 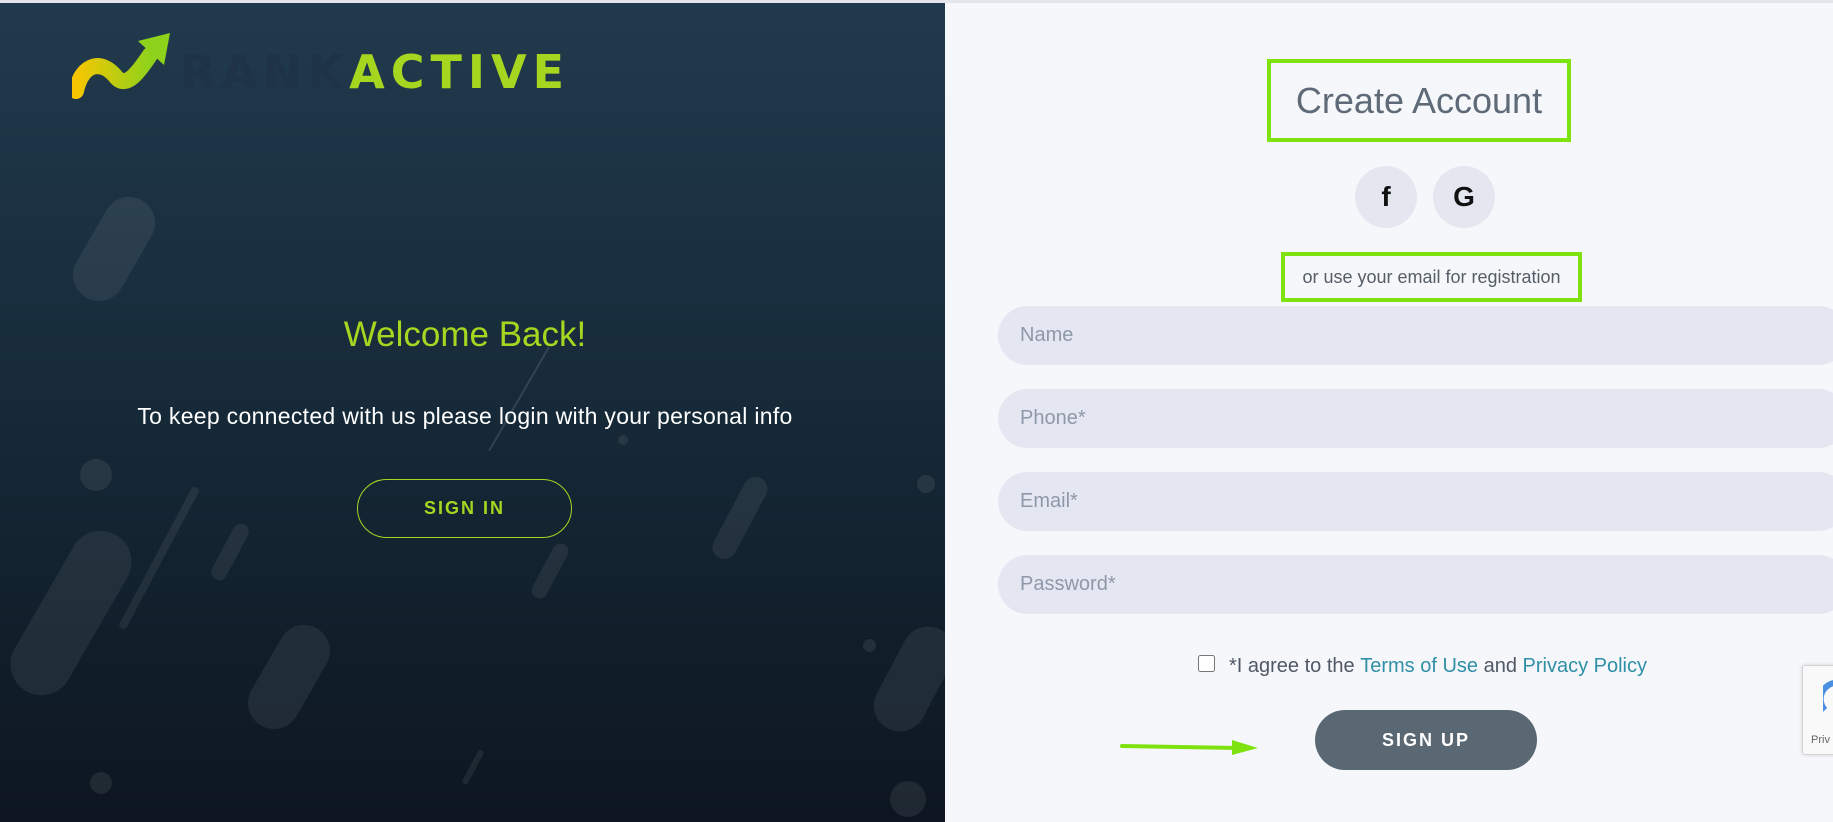 What do you see at coordinates (1415, 501) in the screenshot?
I see `email-input` at bounding box center [1415, 501].